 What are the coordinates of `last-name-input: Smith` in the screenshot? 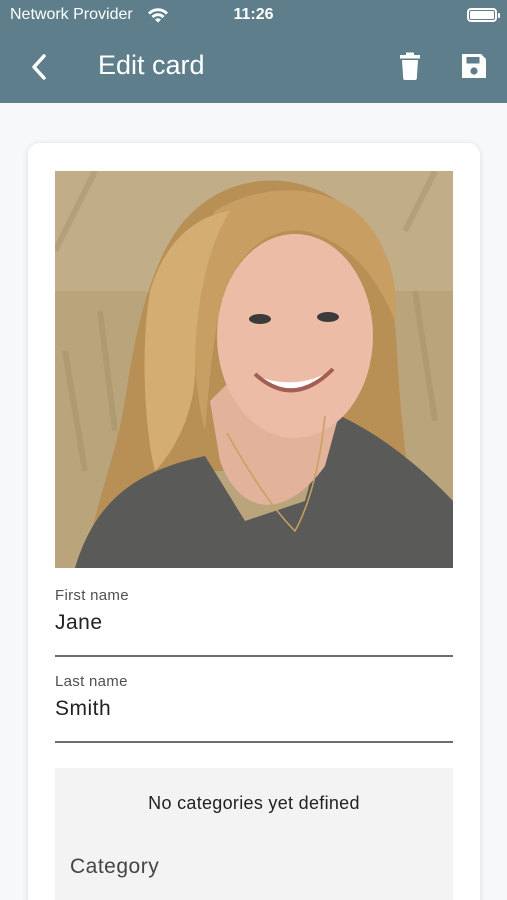 It's located at (83, 709).